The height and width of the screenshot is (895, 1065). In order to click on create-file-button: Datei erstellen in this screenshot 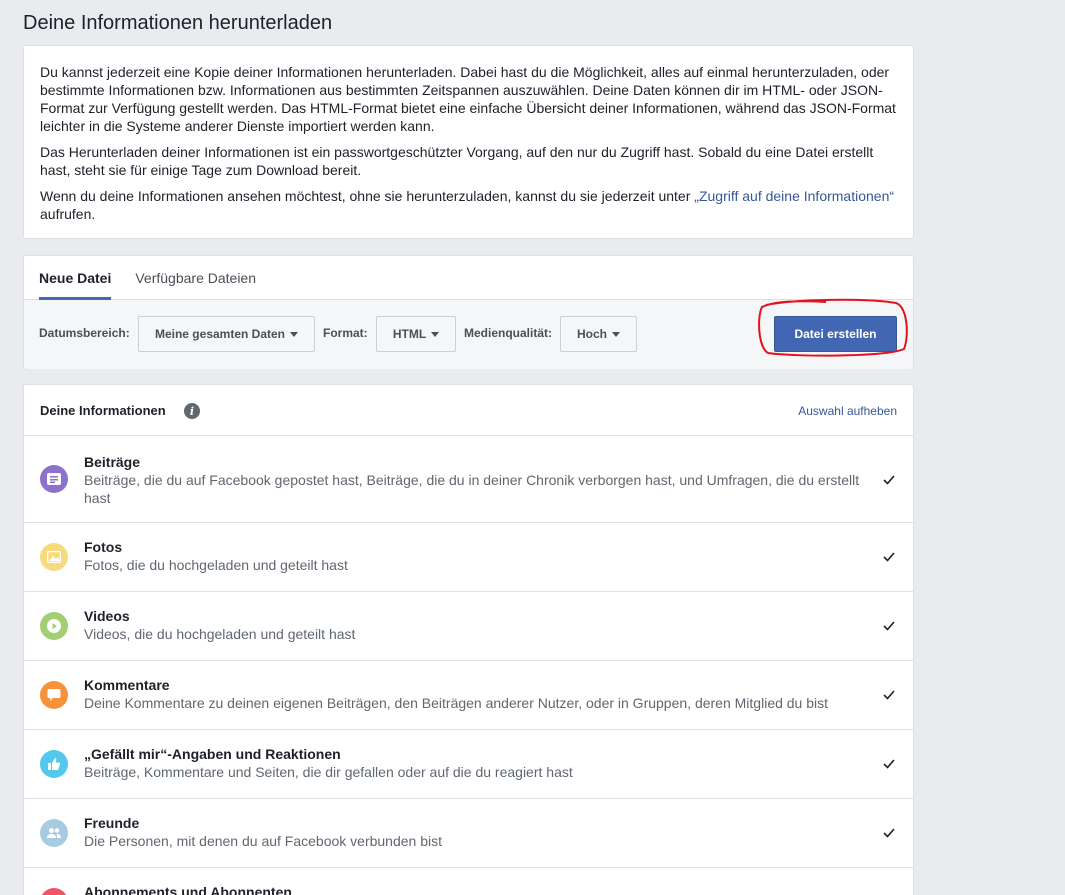, I will do `click(835, 334)`.